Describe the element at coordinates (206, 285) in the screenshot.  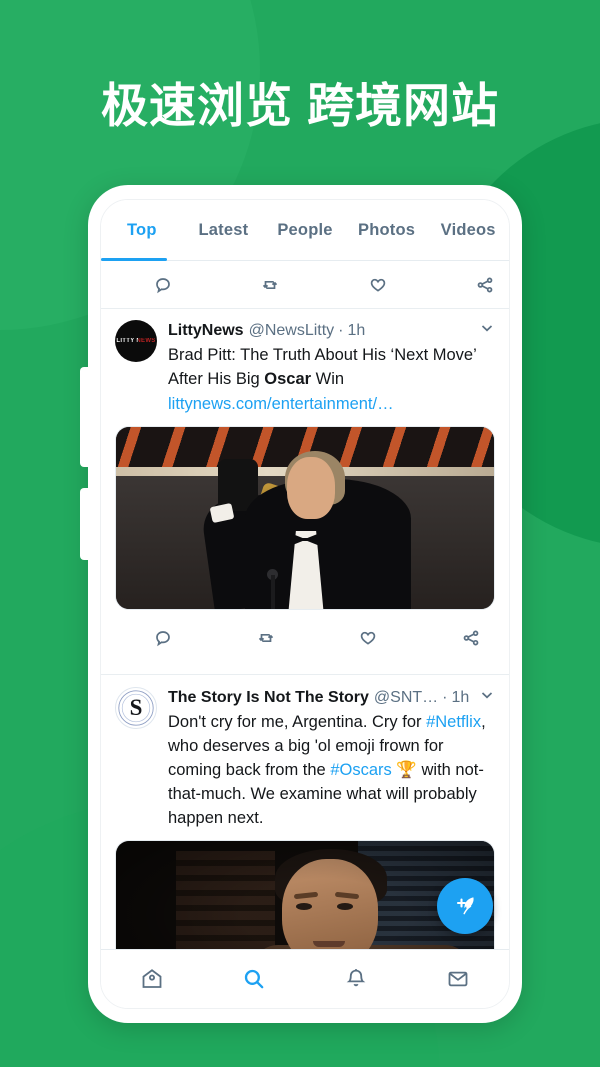
I see `reply-button-partial` at that location.